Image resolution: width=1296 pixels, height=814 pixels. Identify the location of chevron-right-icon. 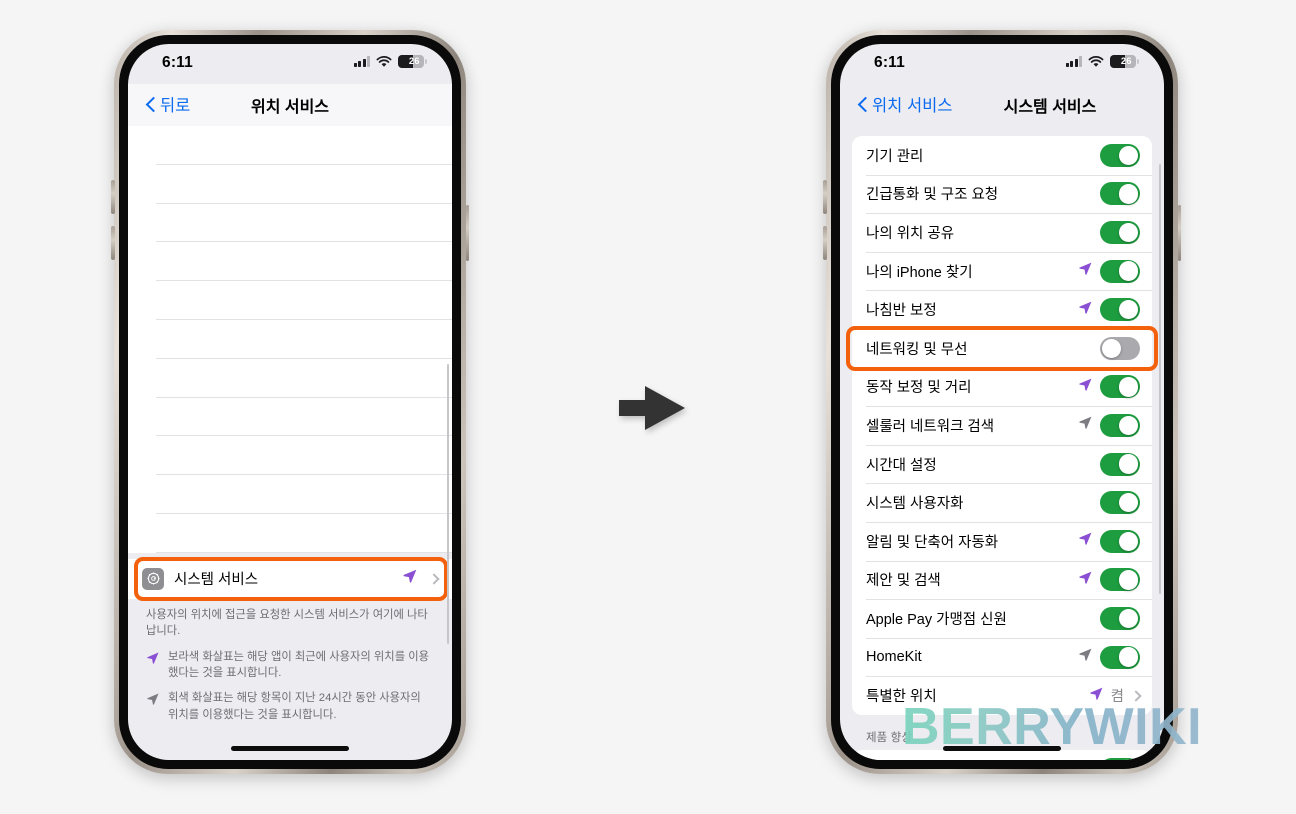
(434, 579).